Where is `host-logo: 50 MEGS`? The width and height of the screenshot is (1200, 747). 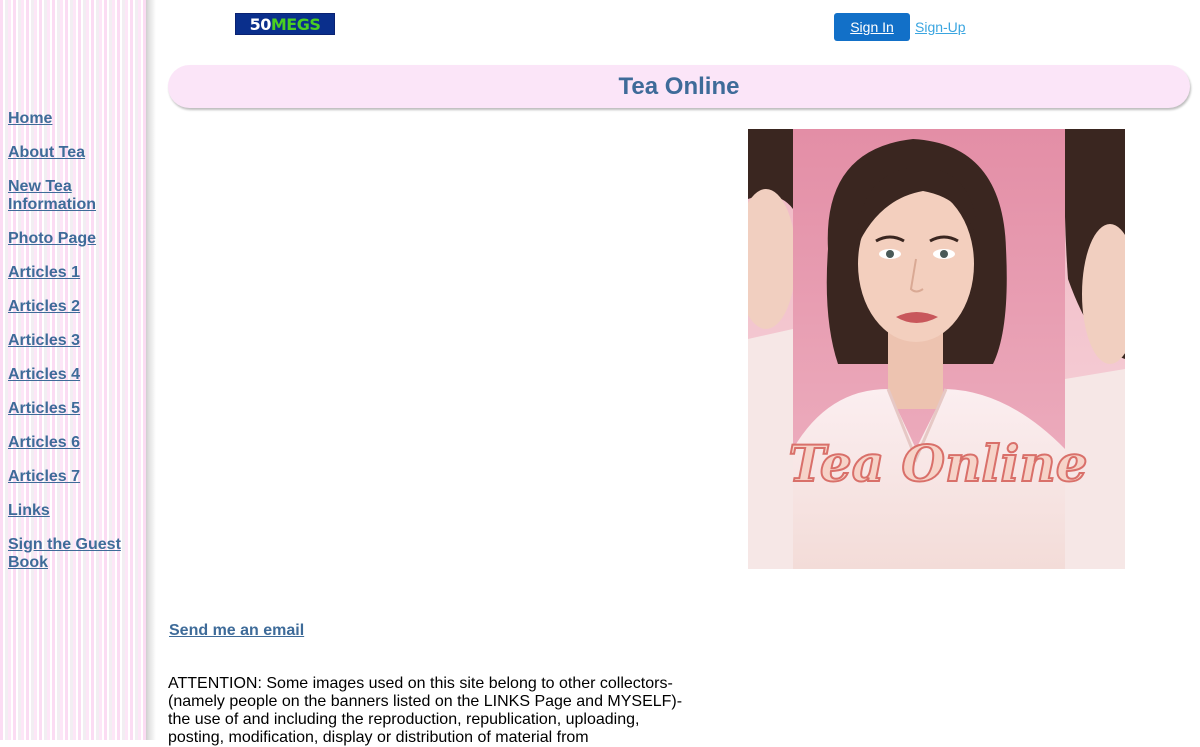
host-logo: 50 MEGS is located at coordinates (285, 24).